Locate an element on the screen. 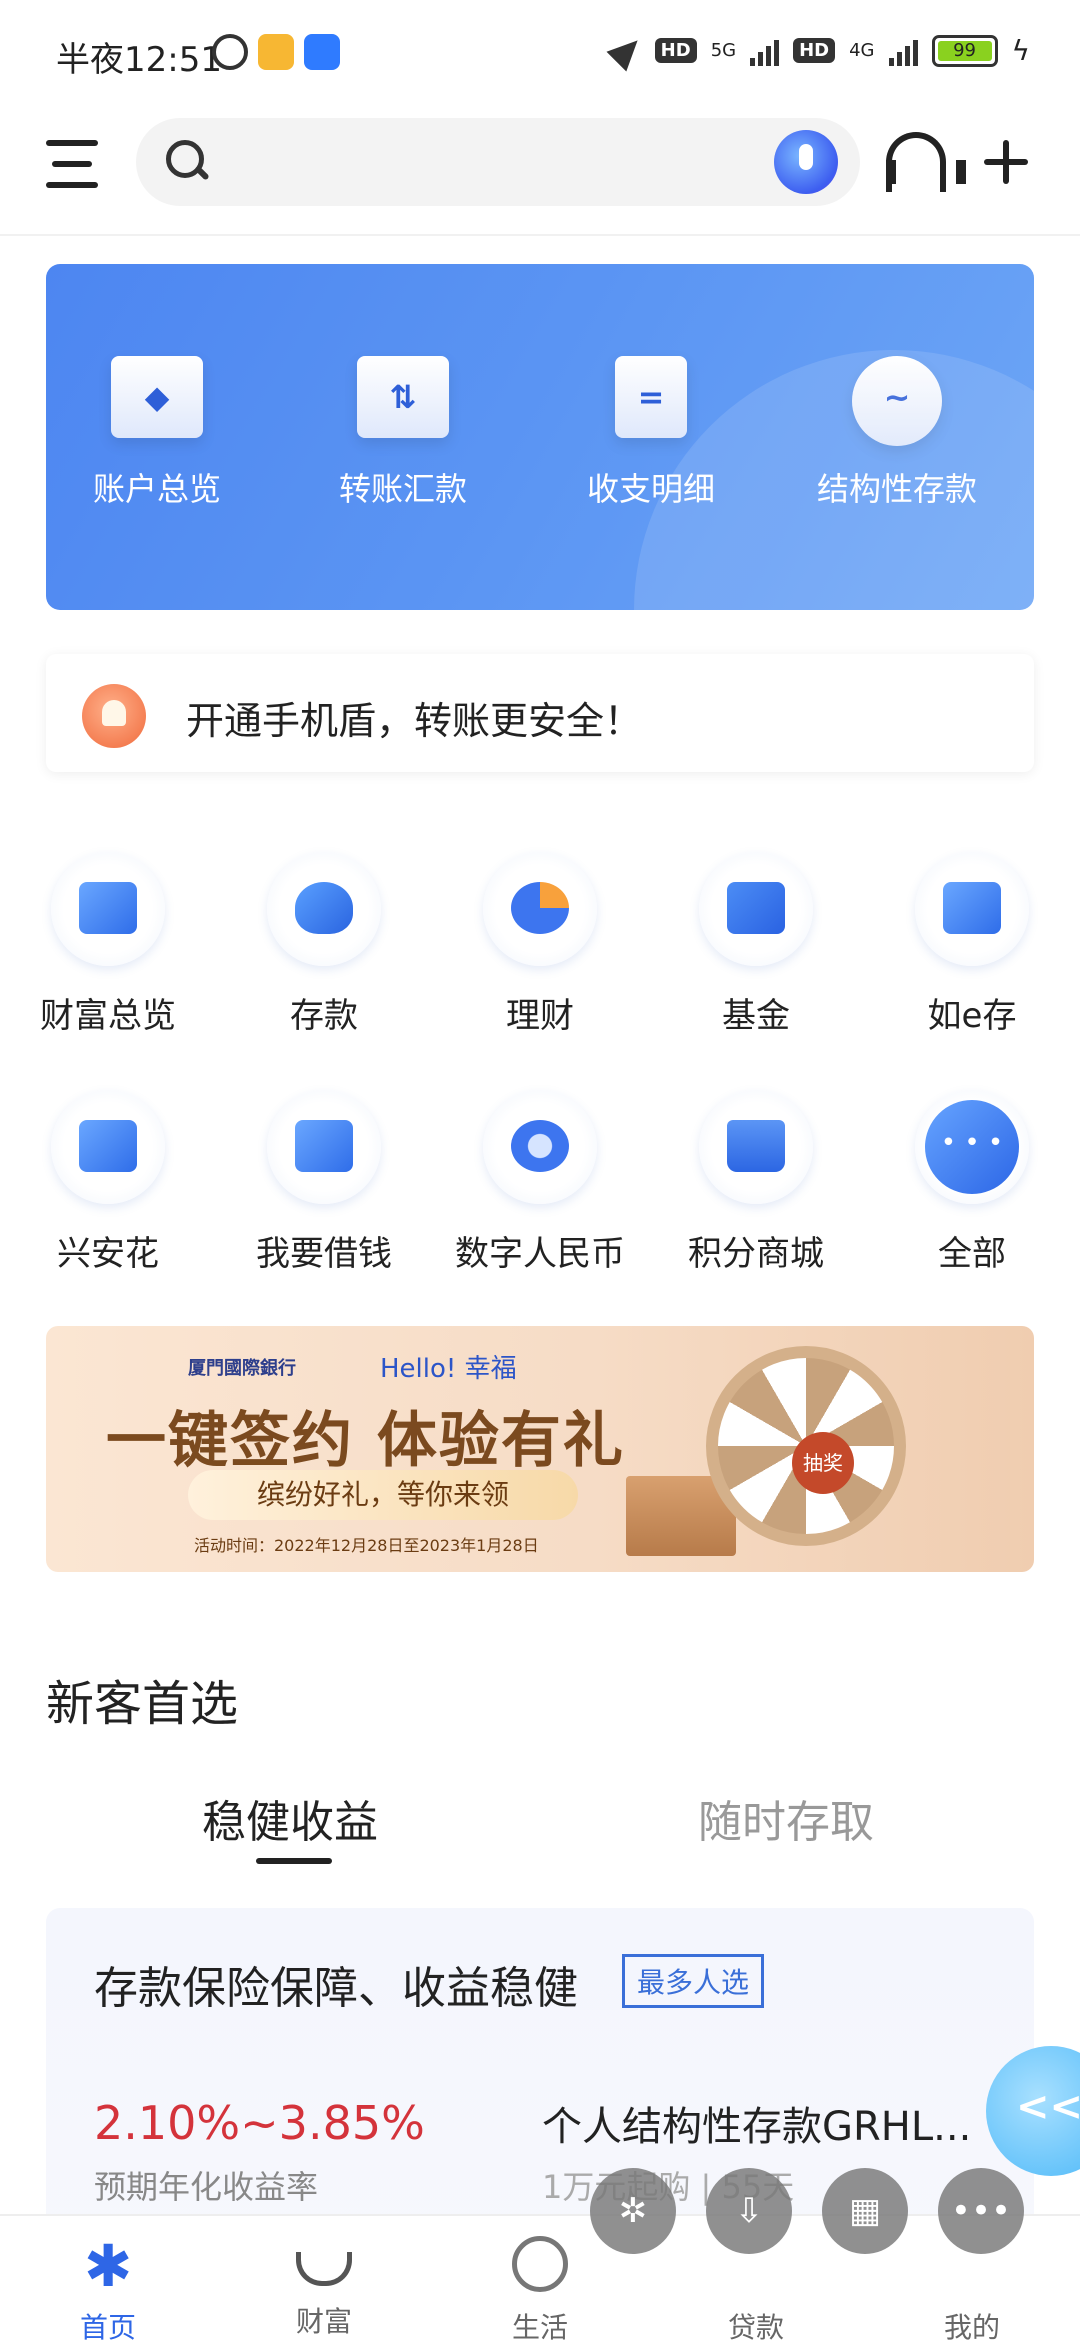 This screenshot has height=2340, width=1080. pie-chart-icon is located at coordinates (540, 909).